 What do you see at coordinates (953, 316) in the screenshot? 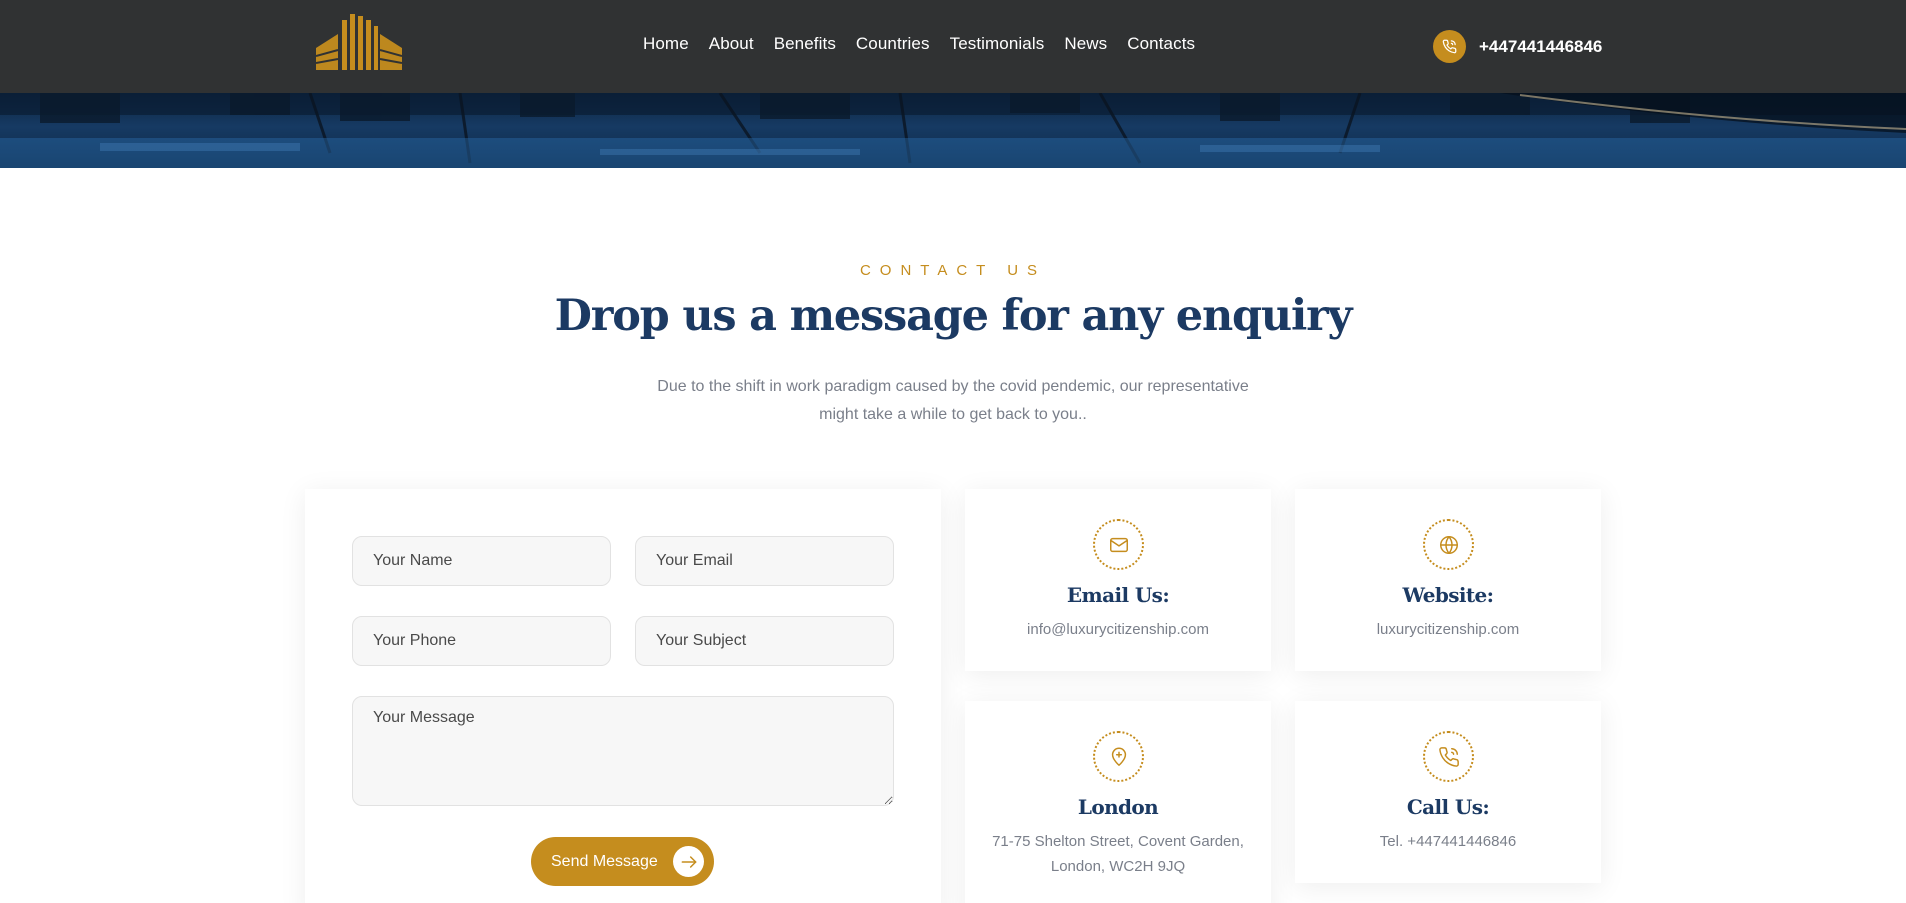
I see `section-title: Drop us a message for any enquiry` at bounding box center [953, 316].